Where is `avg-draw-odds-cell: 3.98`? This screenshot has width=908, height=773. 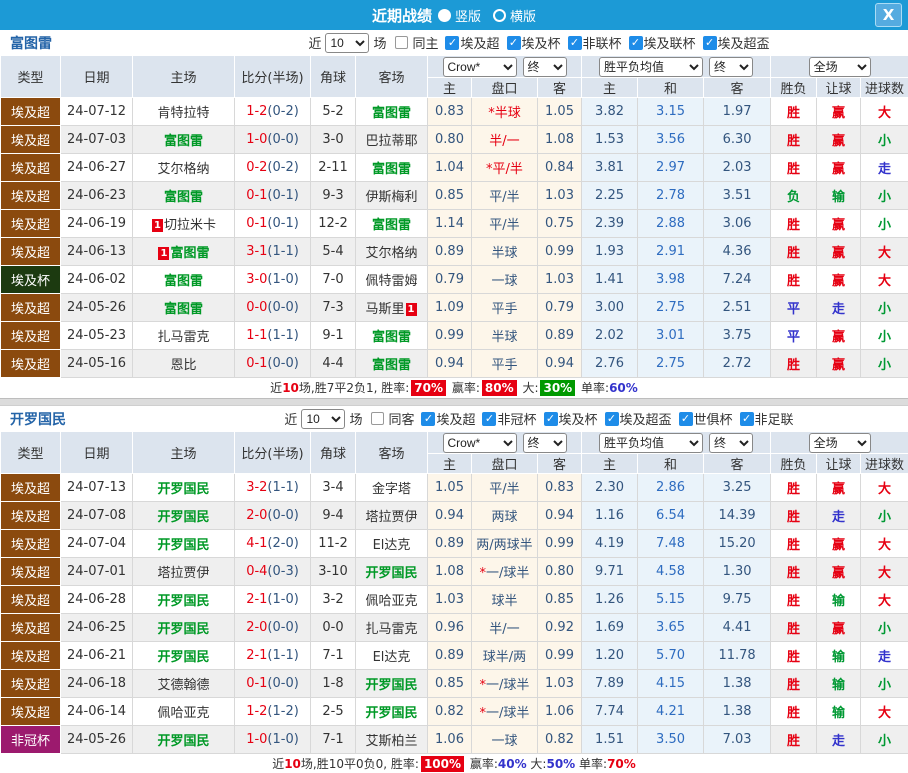
avg-draw-odds-cell: 3.98 is located at coordinates (671, 279).